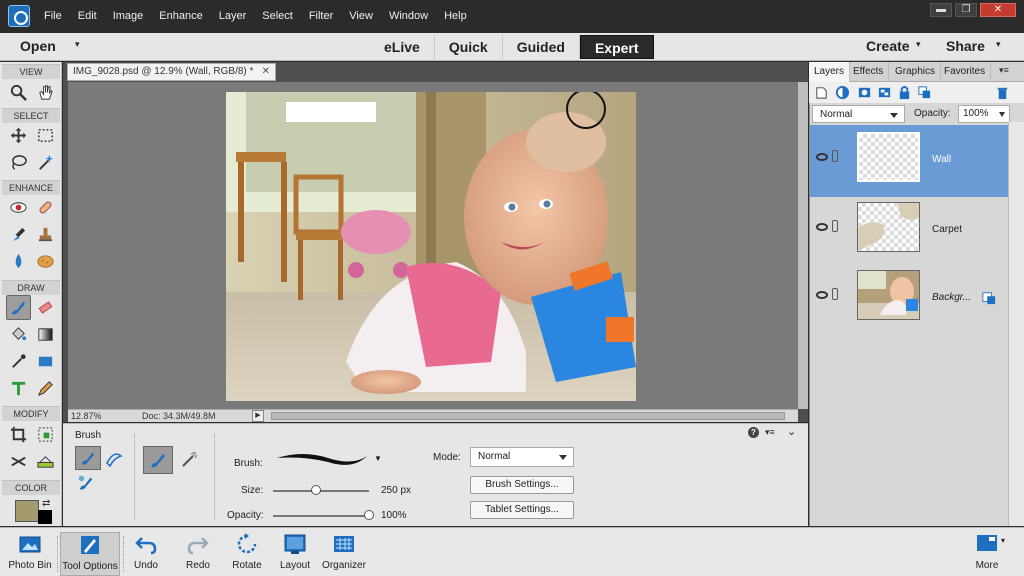 This screenshot has height=576, width=1024. Describe the element at coordinates (987, 554) in the screenshot. I see `more-button: More` at that location.